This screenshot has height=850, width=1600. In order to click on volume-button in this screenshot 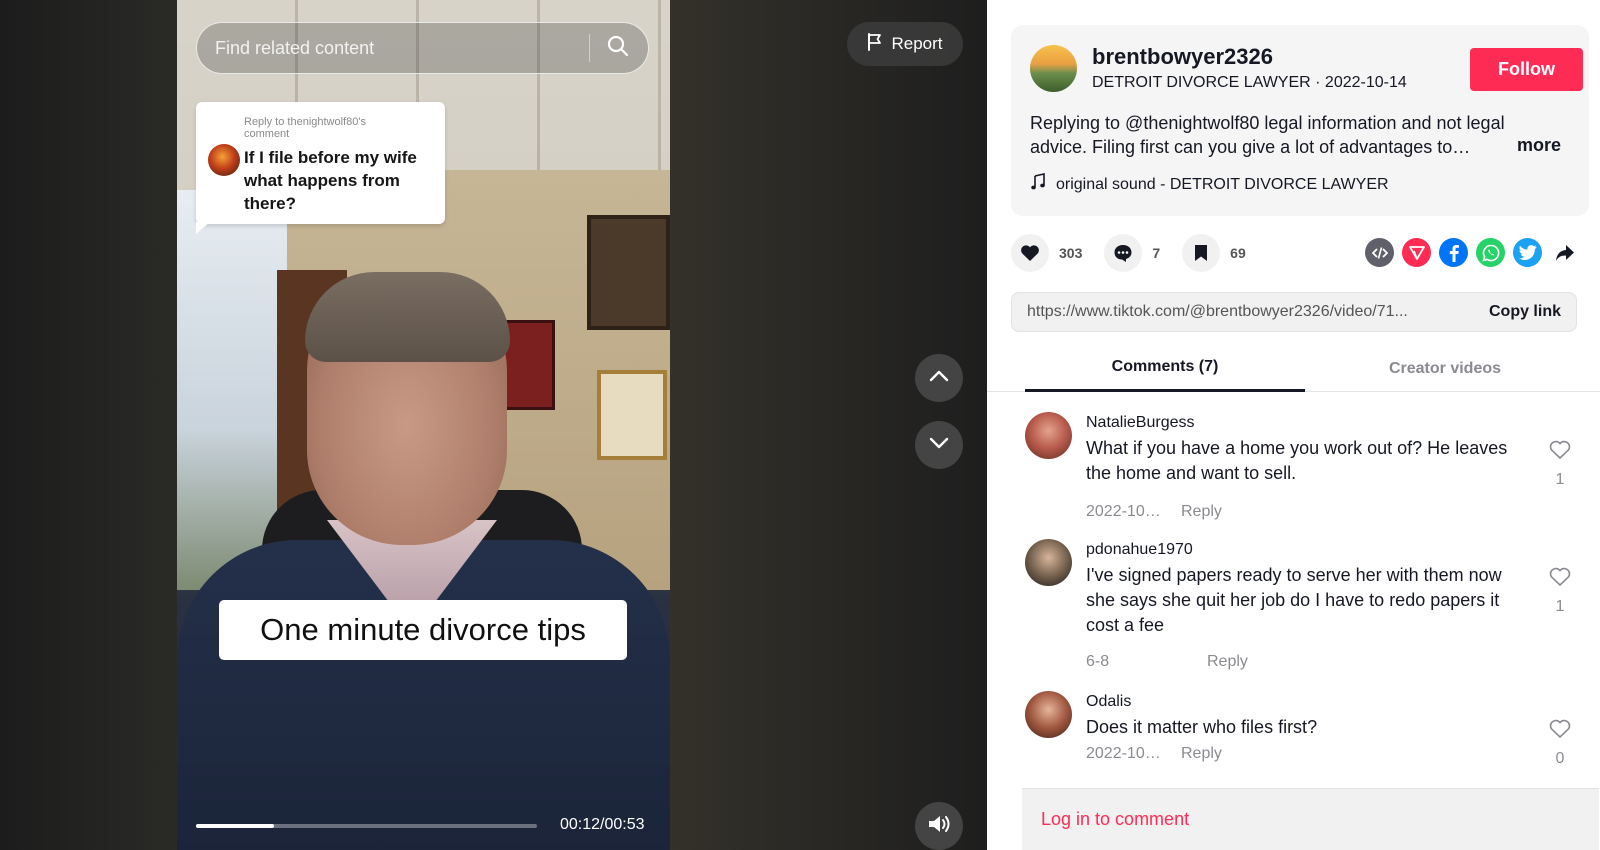, I will do `click(939, 826)`.